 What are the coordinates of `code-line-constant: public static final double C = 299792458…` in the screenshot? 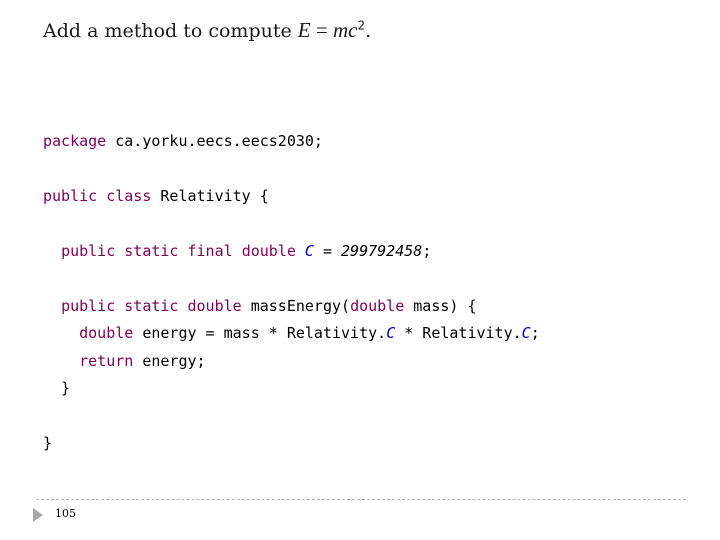 It's located at (237, 251).